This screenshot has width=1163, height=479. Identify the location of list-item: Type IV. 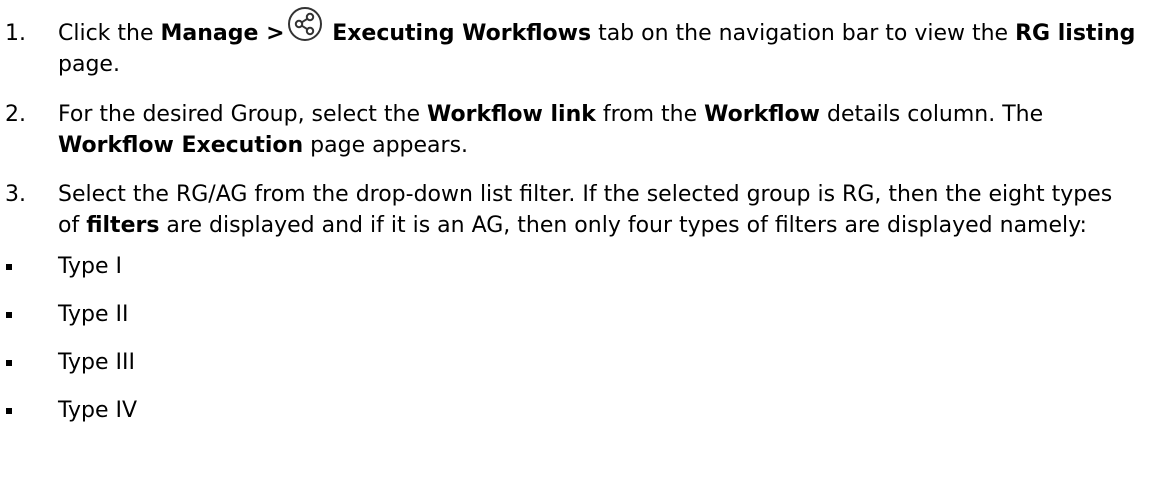
(581, 410).